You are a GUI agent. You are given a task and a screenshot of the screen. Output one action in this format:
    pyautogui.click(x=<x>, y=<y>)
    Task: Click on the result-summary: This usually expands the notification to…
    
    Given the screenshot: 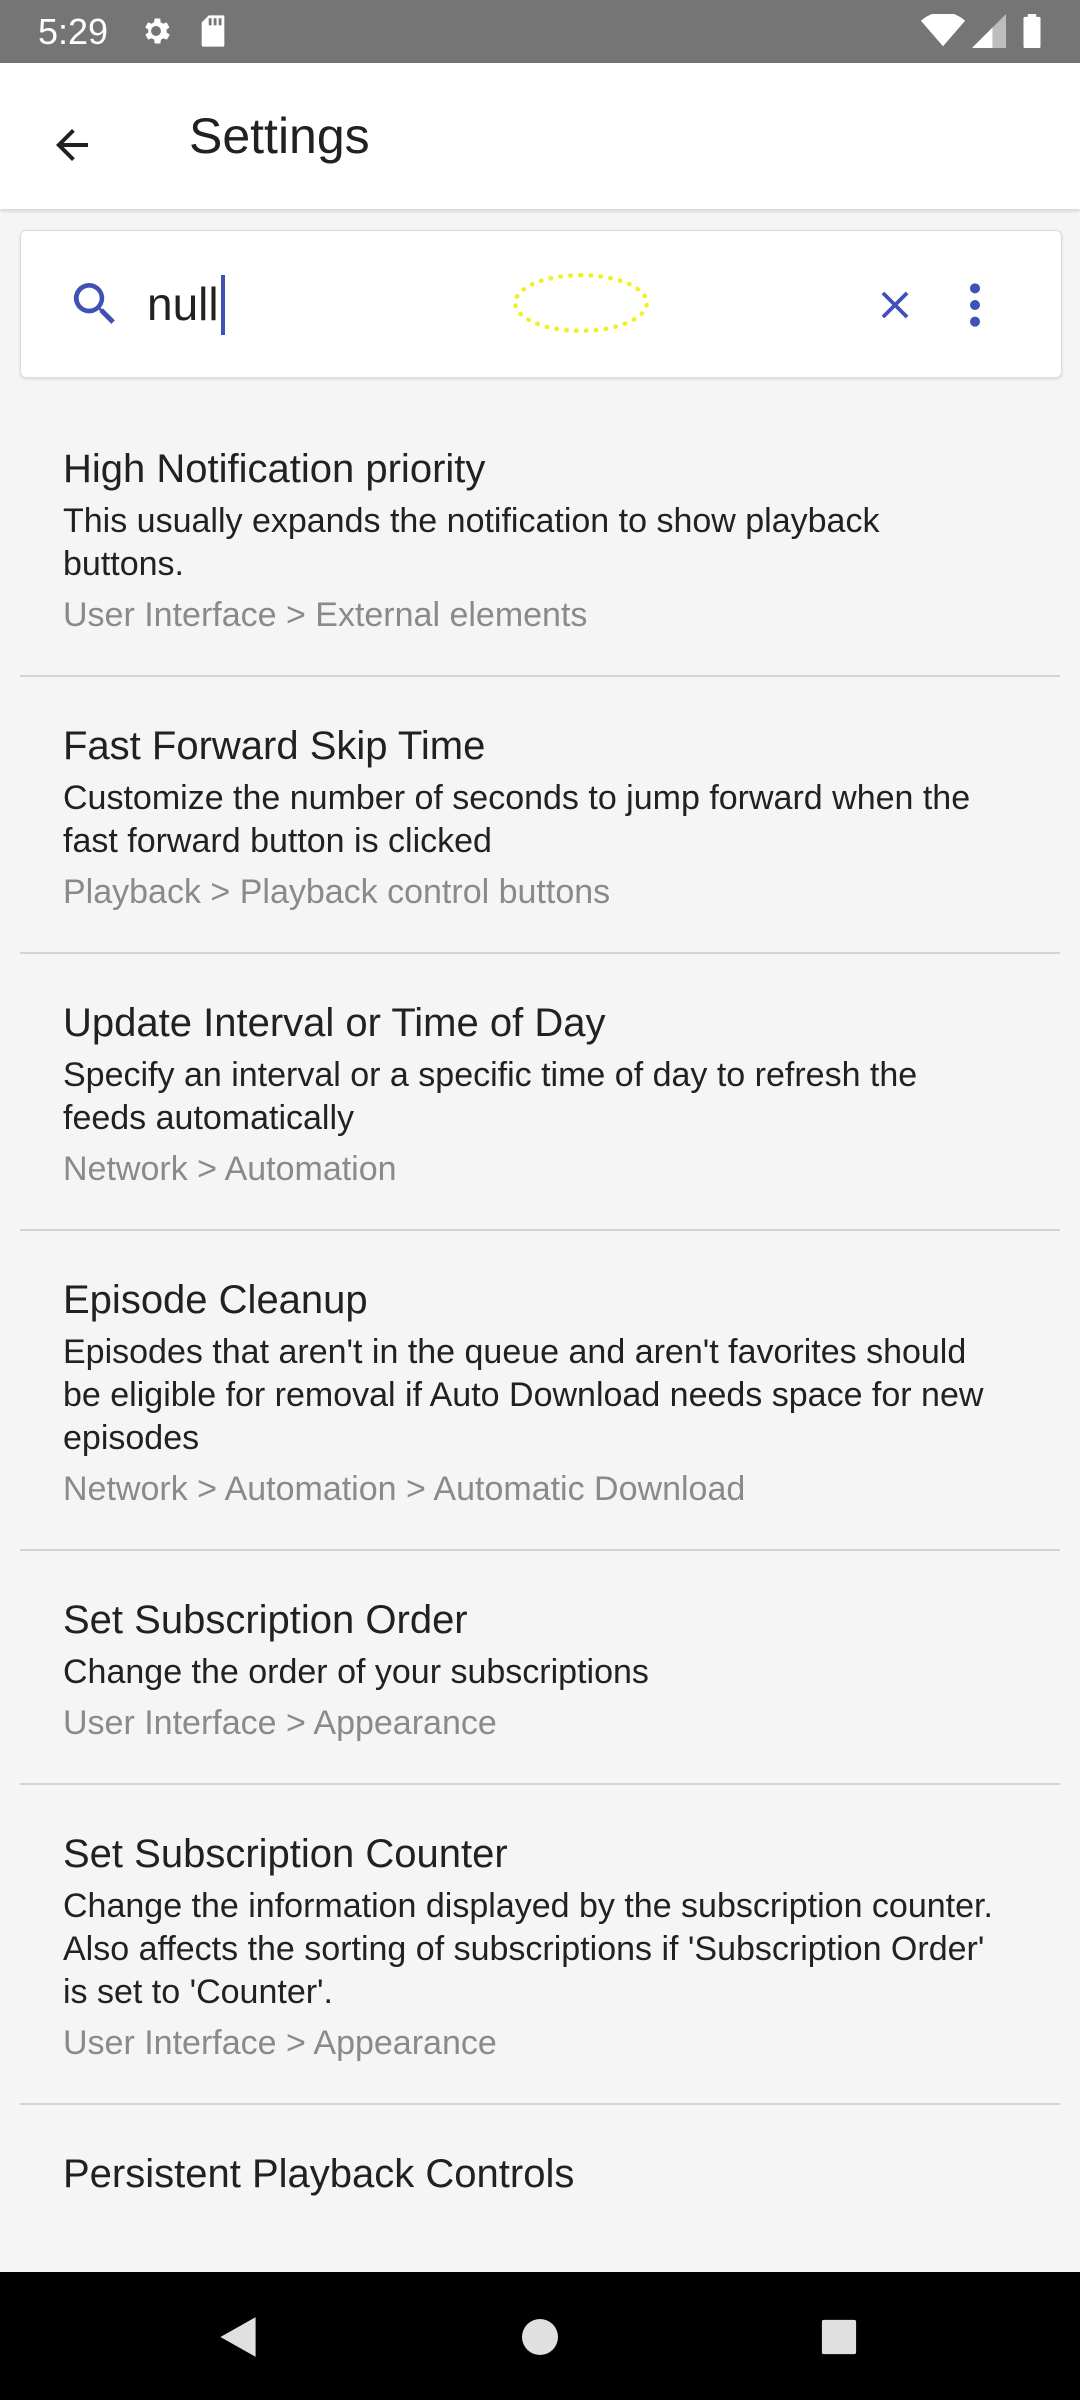 What is the action you would take?
    pyautogui.click(x=471, y=542)
    